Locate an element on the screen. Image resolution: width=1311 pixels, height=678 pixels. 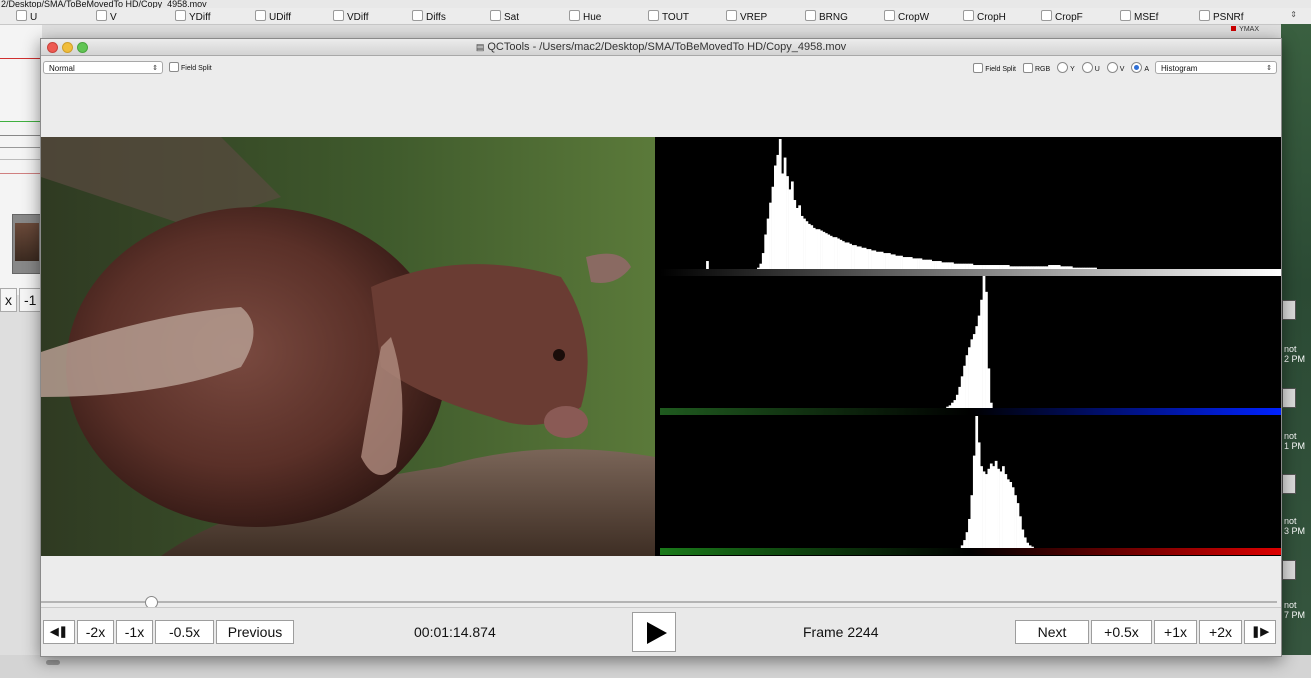
channel-y-radio: Y is located at coordinates (1068, 67).